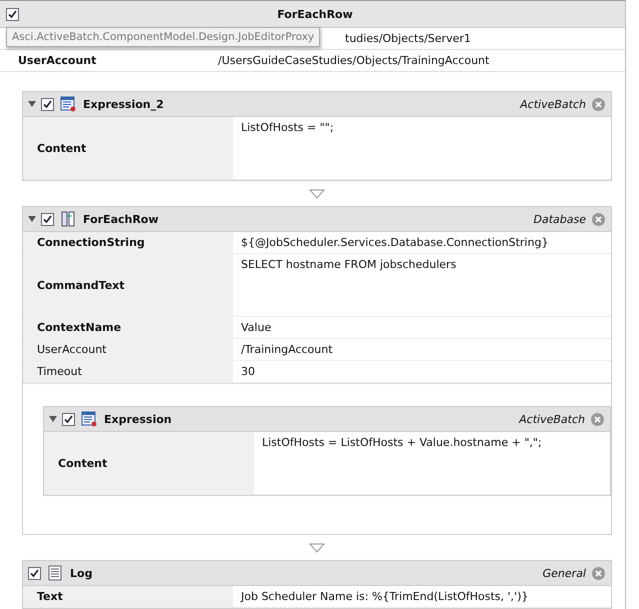 This screenshot has height=609, width=639. What do you see at coordinates (121, 219) in the screenshot?
I see `activity-title: ForEachRow` at bounding box center [121, 219].